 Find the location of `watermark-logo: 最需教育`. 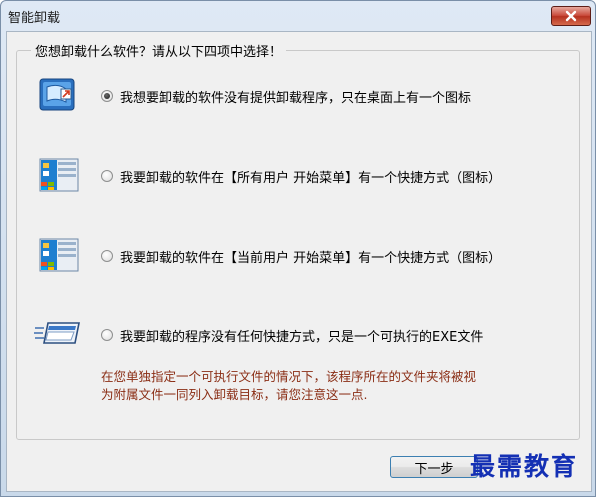

watermark-logo: 最需教育 is located at coordinates (524, 466).